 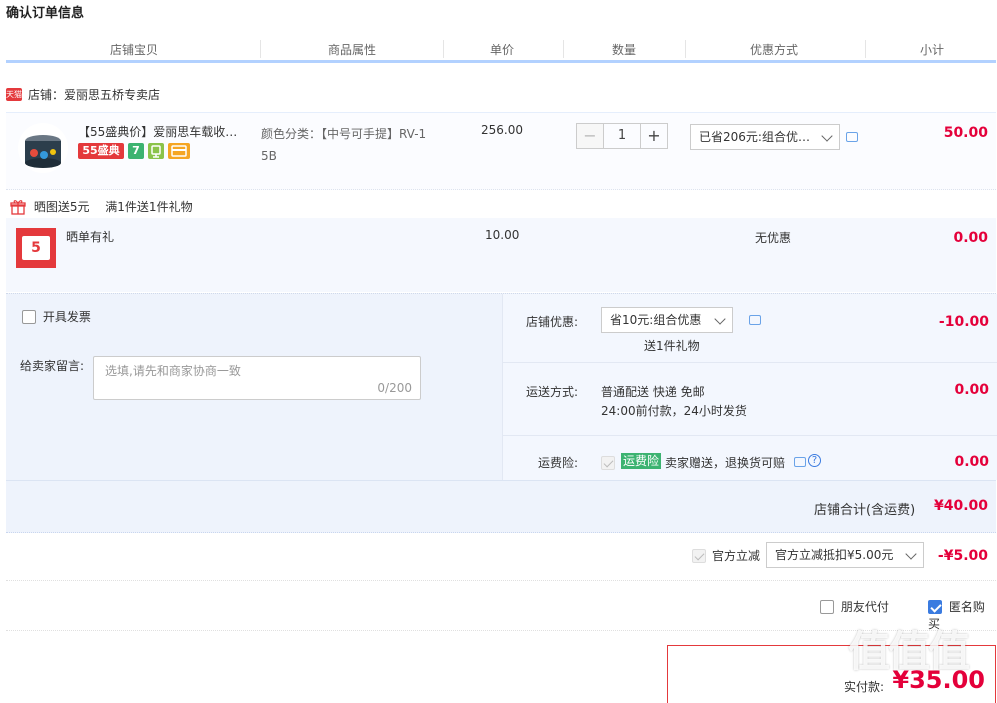 I want to click on message-placeholder: 选填,请先和商家协商一致, so click(x=173, y=371).